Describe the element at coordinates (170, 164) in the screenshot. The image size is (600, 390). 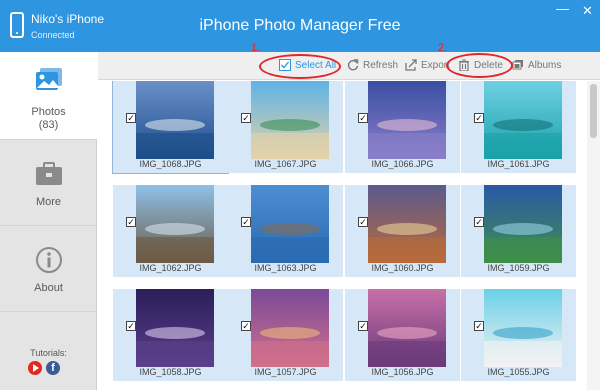
I see `photo-filename: IMG_1068.JPG` at that location.